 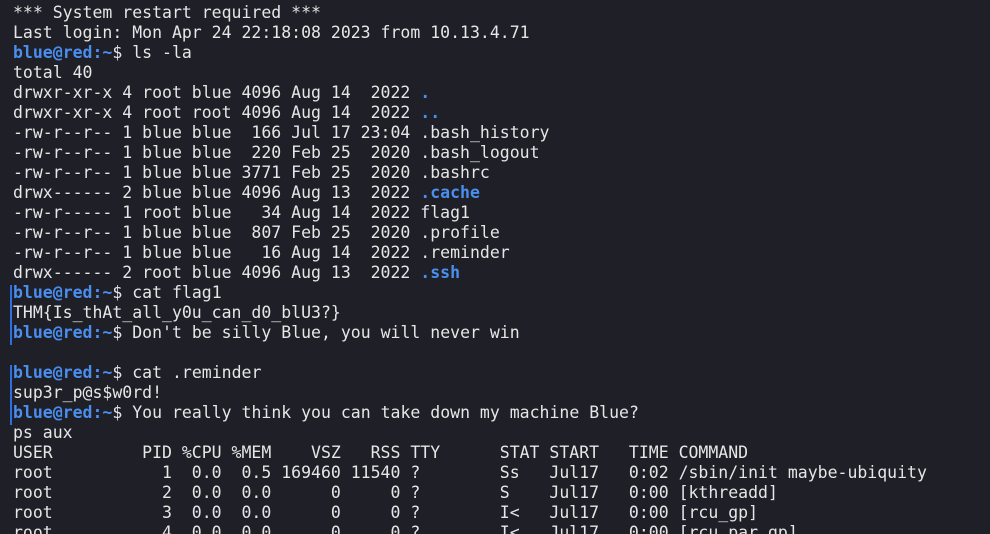 What do you see at coordinates (162, 52) in the screenshot?
I see `command-text: ls -la` at bounding box center [162, 52].